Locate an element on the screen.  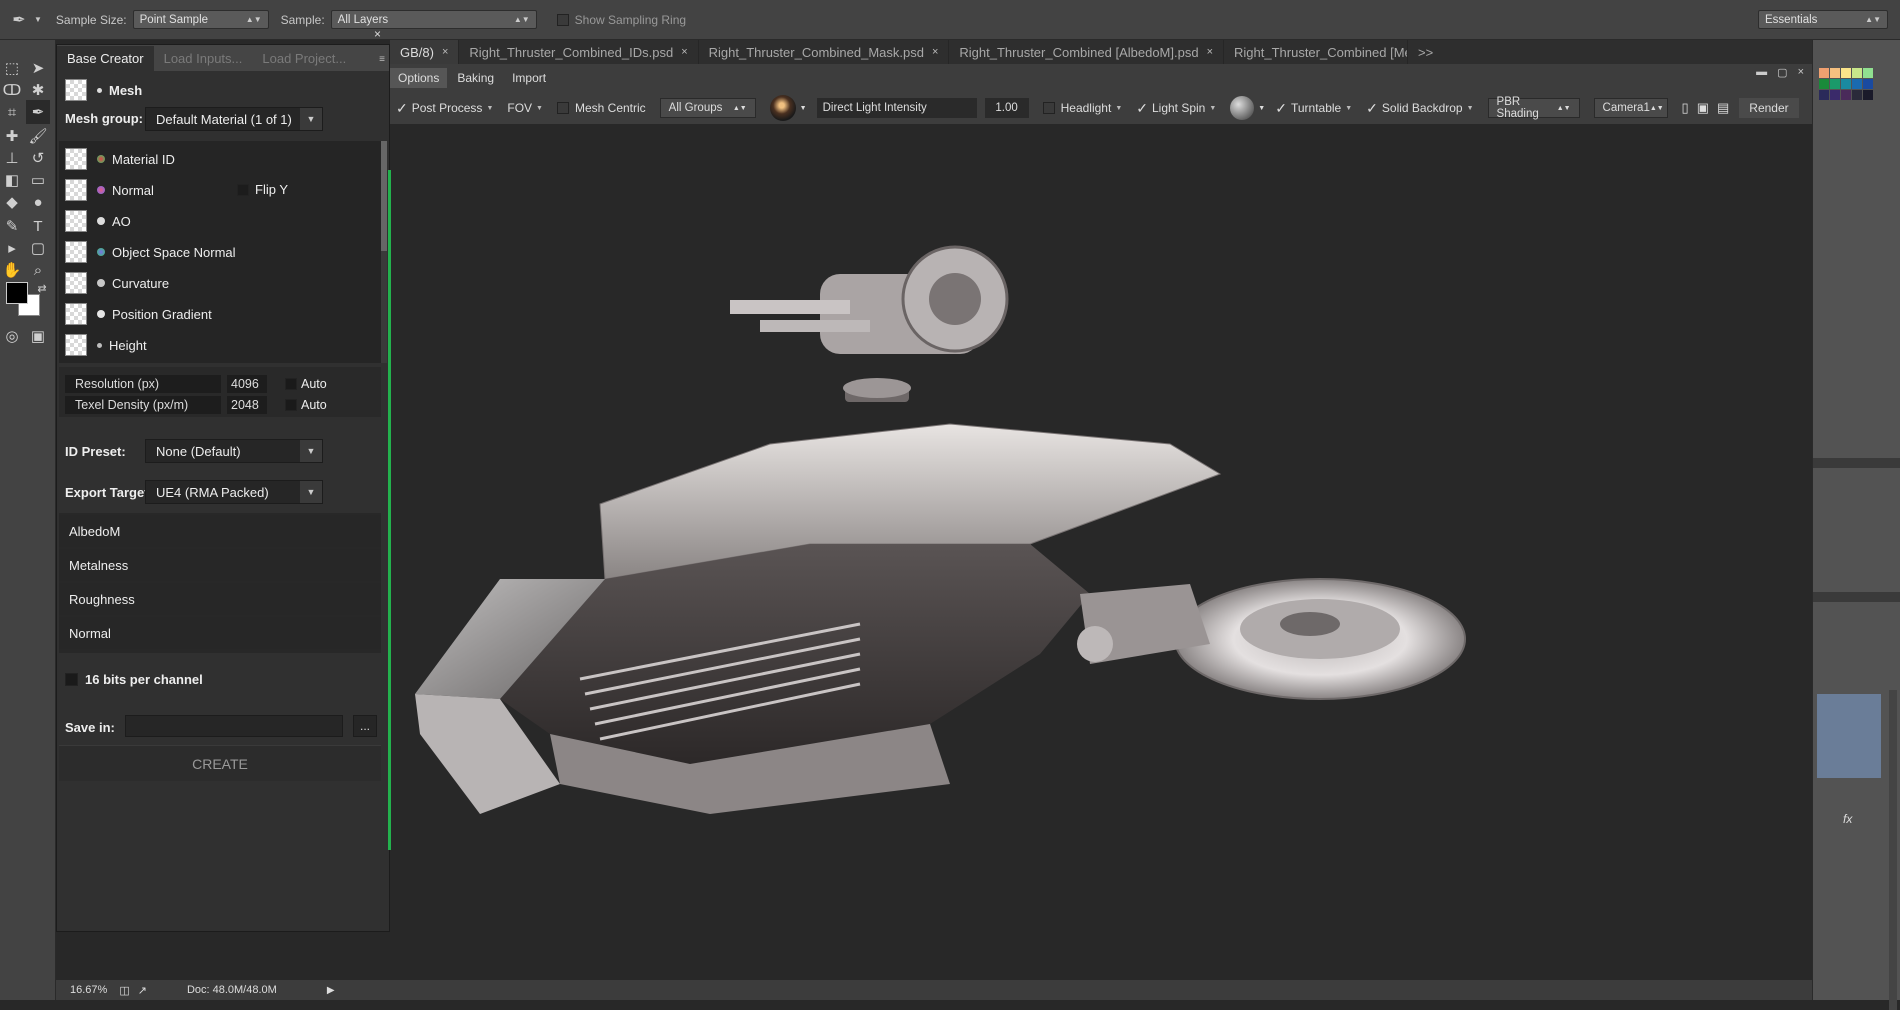
texel-density-slider: Texel Density (px/m) is located at coordinates (143, 405).